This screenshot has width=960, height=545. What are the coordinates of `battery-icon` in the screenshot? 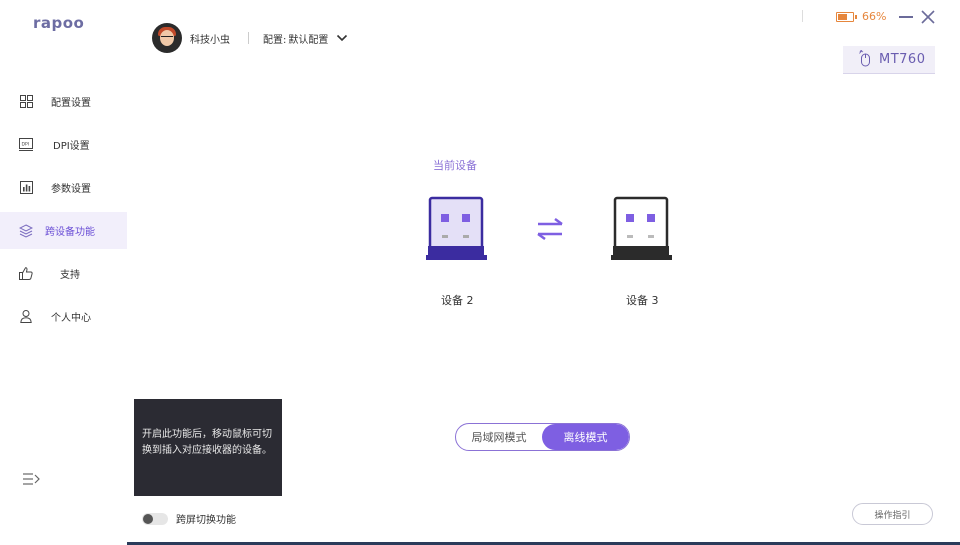 It's located at (845, 16).